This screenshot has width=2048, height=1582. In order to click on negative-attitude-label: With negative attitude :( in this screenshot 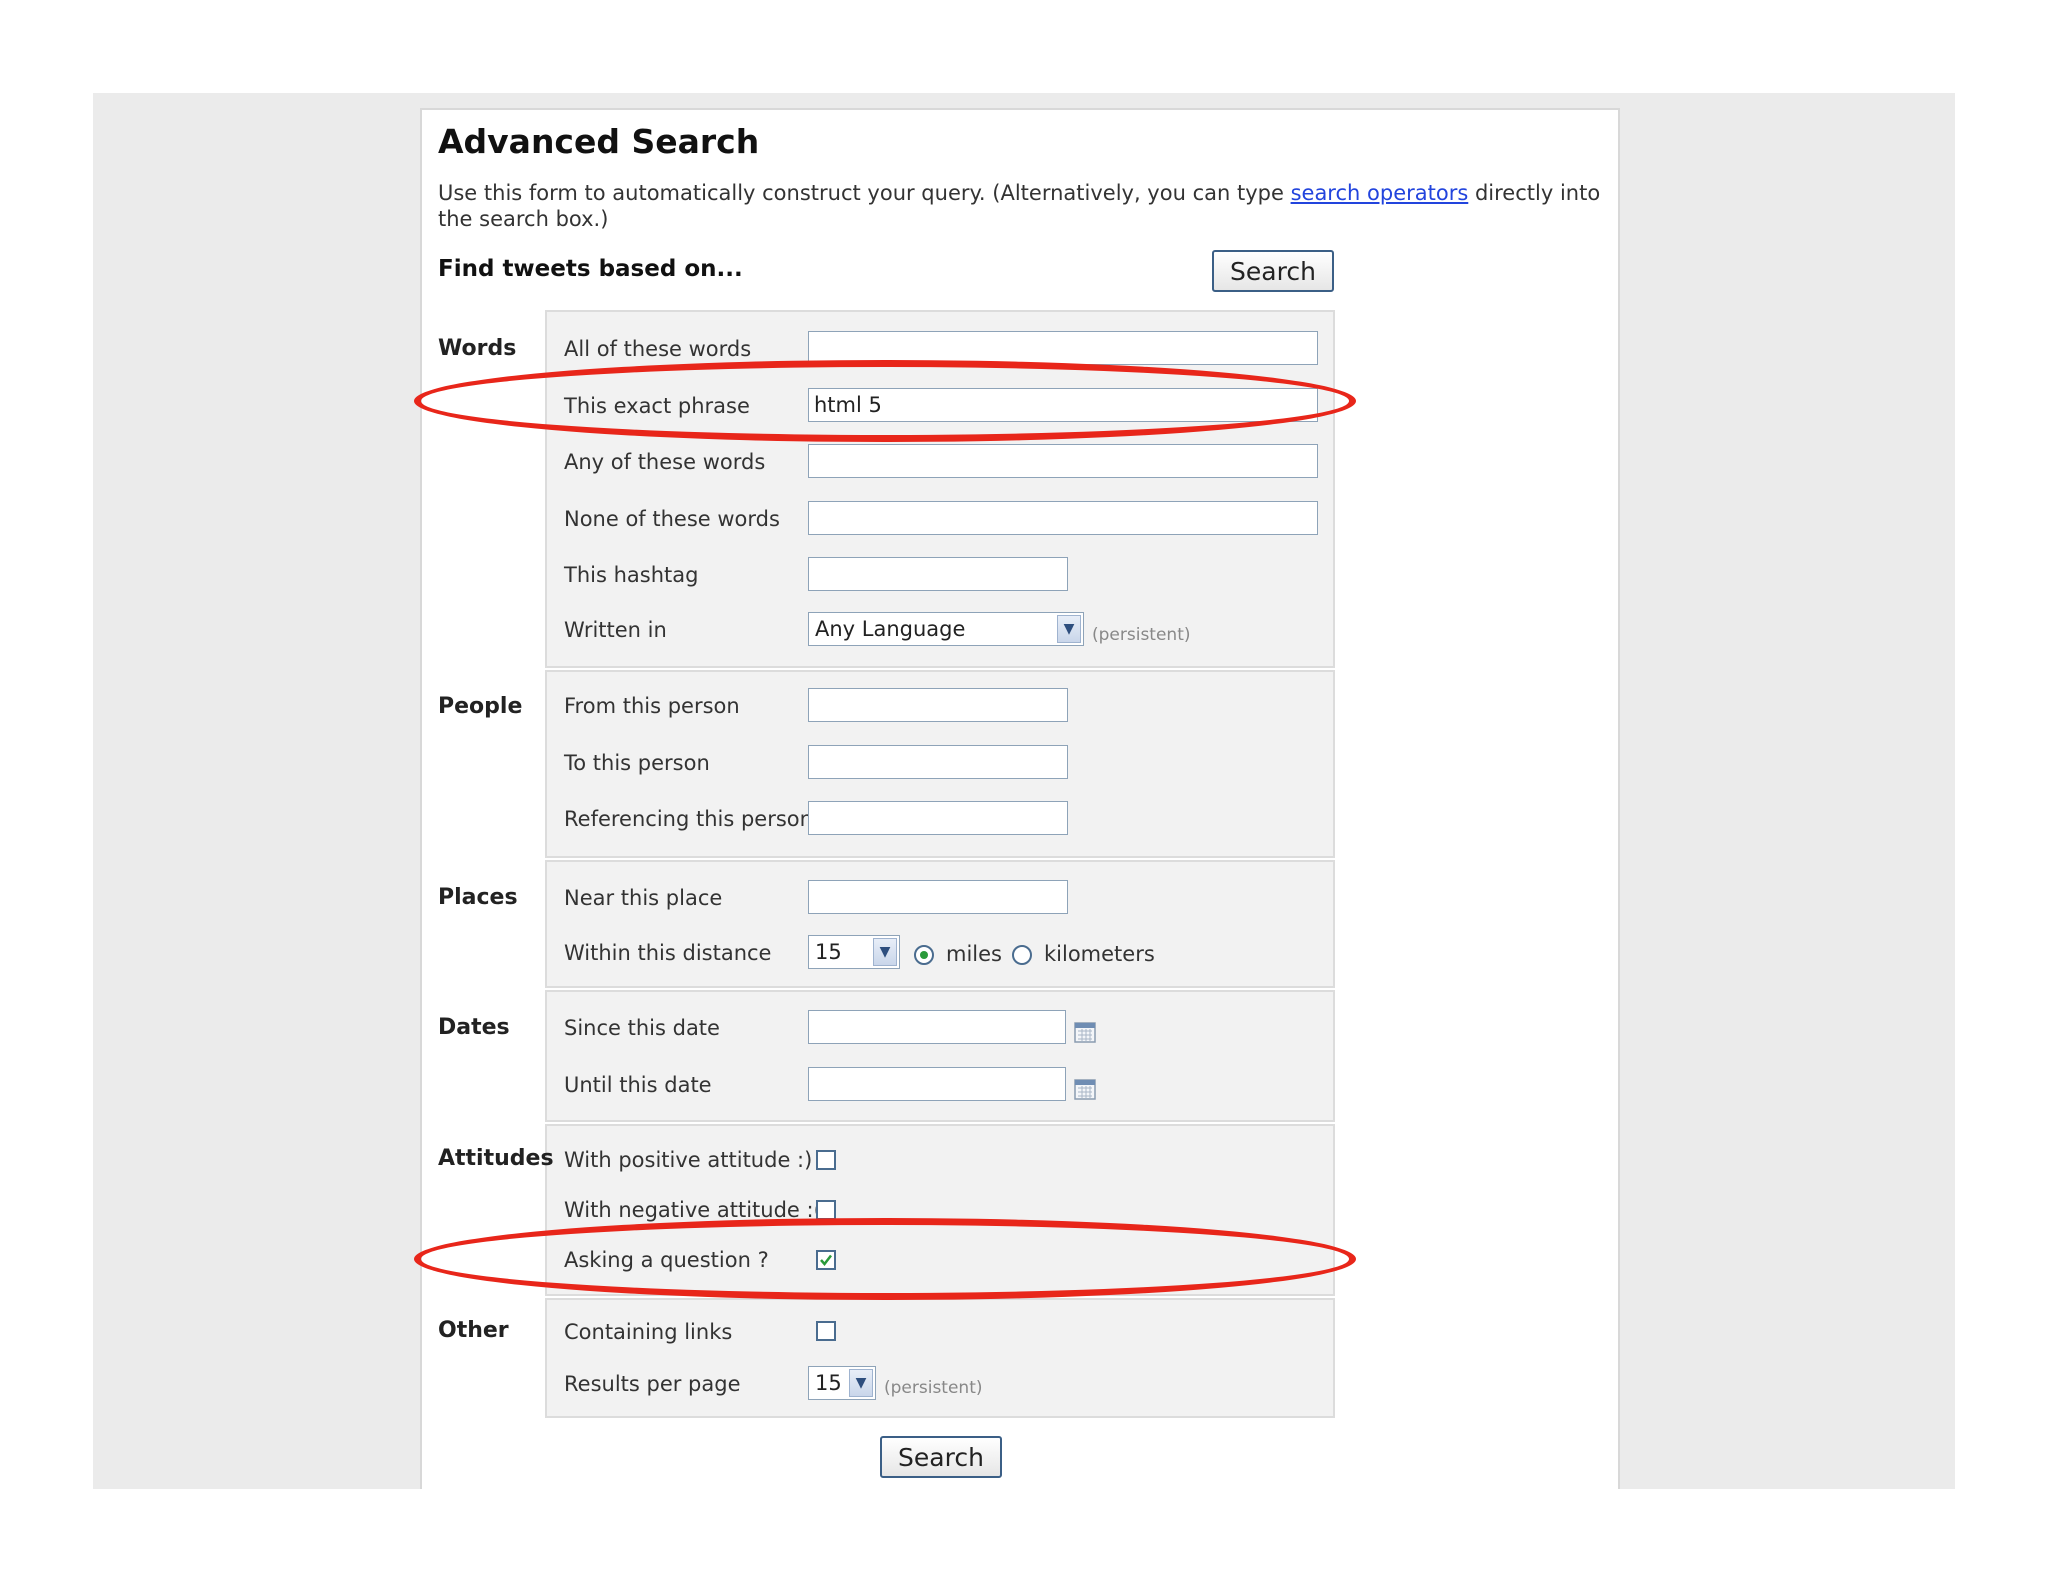, I will do `click(693, 1210)`.